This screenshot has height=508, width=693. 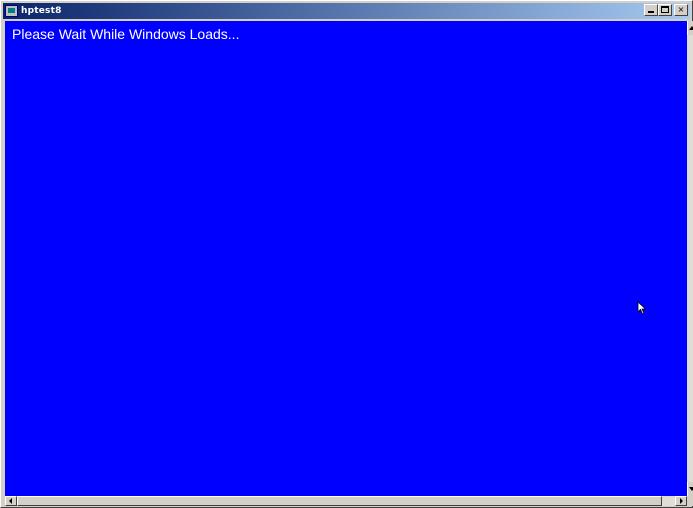 I want to click on minimize-icon, so click(x=651, y=12).